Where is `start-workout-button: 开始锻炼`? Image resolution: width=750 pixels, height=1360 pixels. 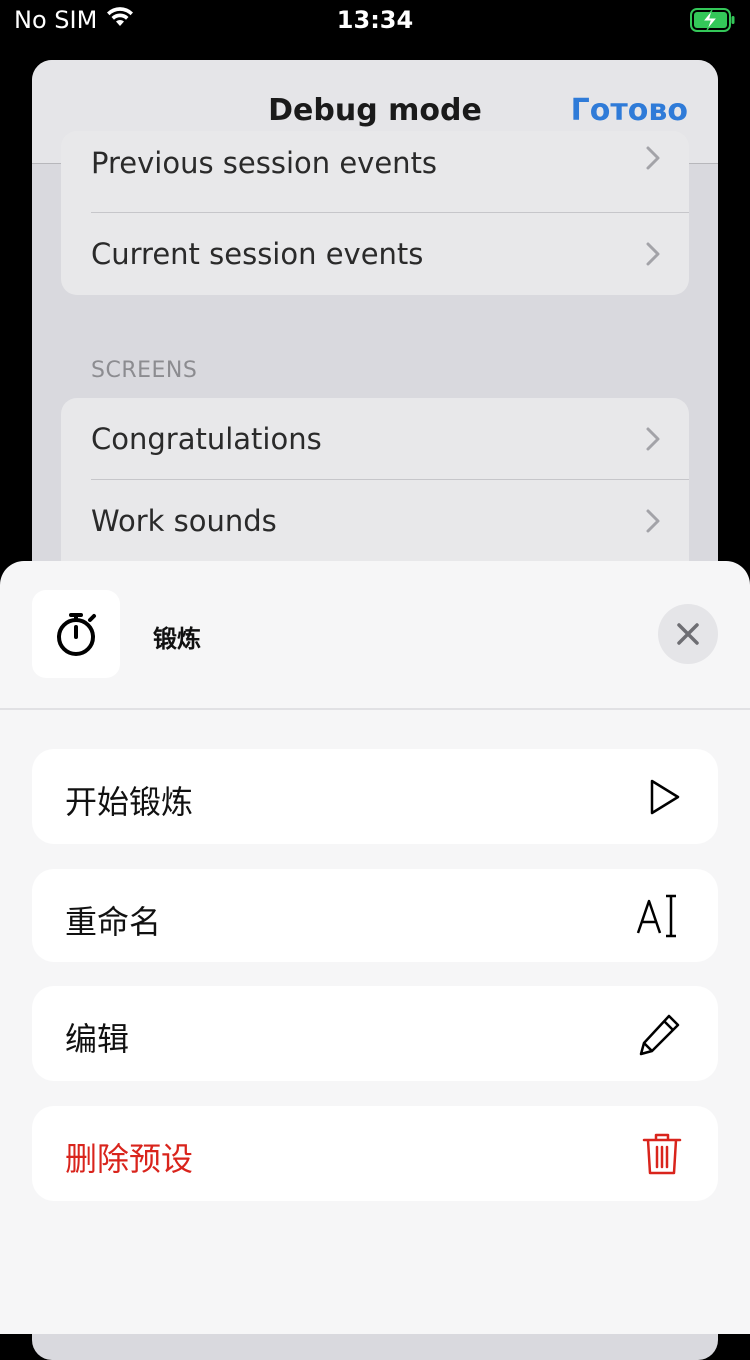 start-workout-button: 开始锻炼 is located at coordinates (375, 796).